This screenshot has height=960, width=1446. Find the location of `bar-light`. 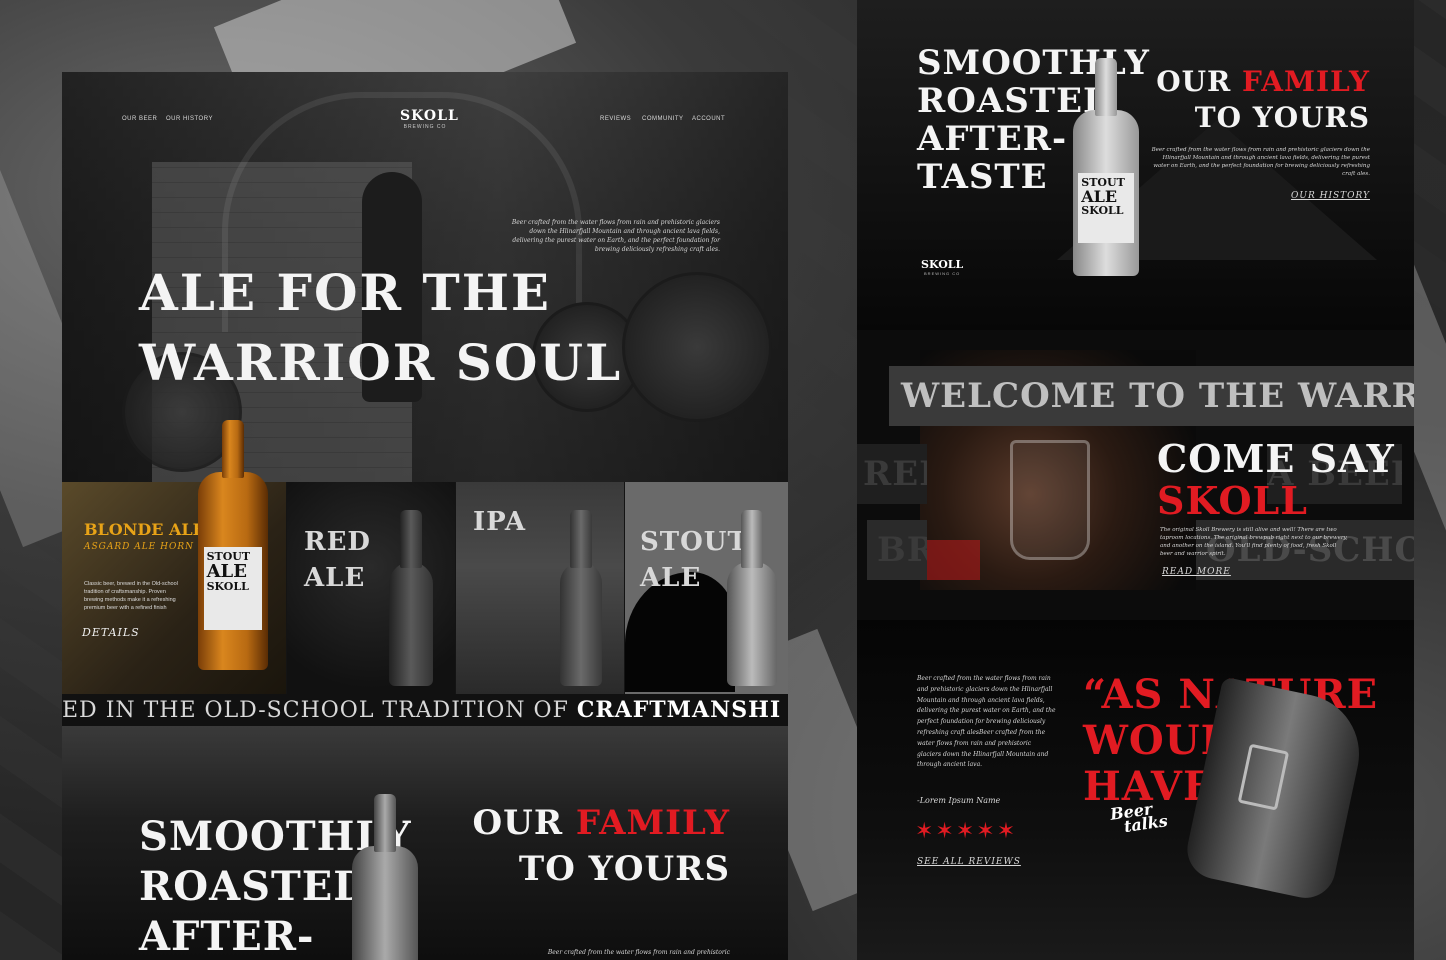

bar-light is located at coordinates (950, 560).